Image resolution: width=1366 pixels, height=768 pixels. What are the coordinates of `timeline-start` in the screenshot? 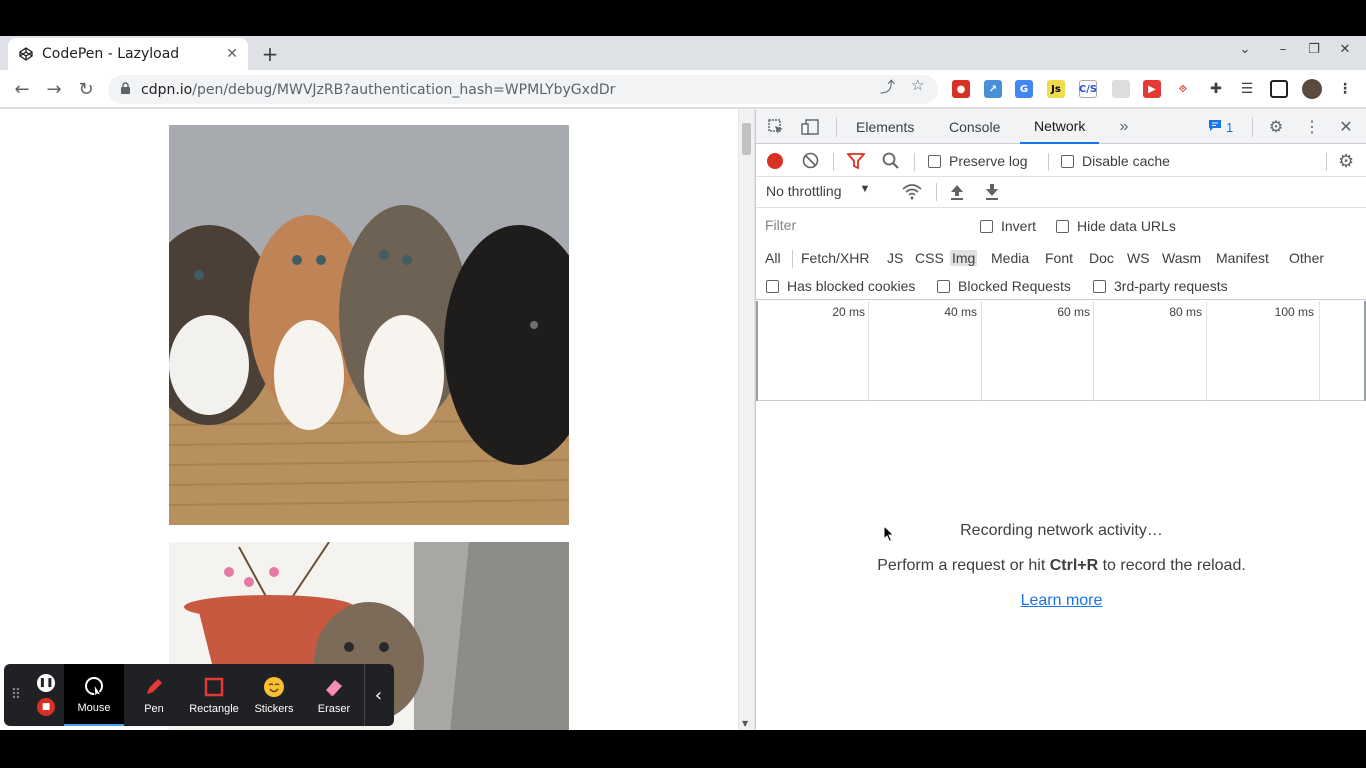 It's located at (757, 351).